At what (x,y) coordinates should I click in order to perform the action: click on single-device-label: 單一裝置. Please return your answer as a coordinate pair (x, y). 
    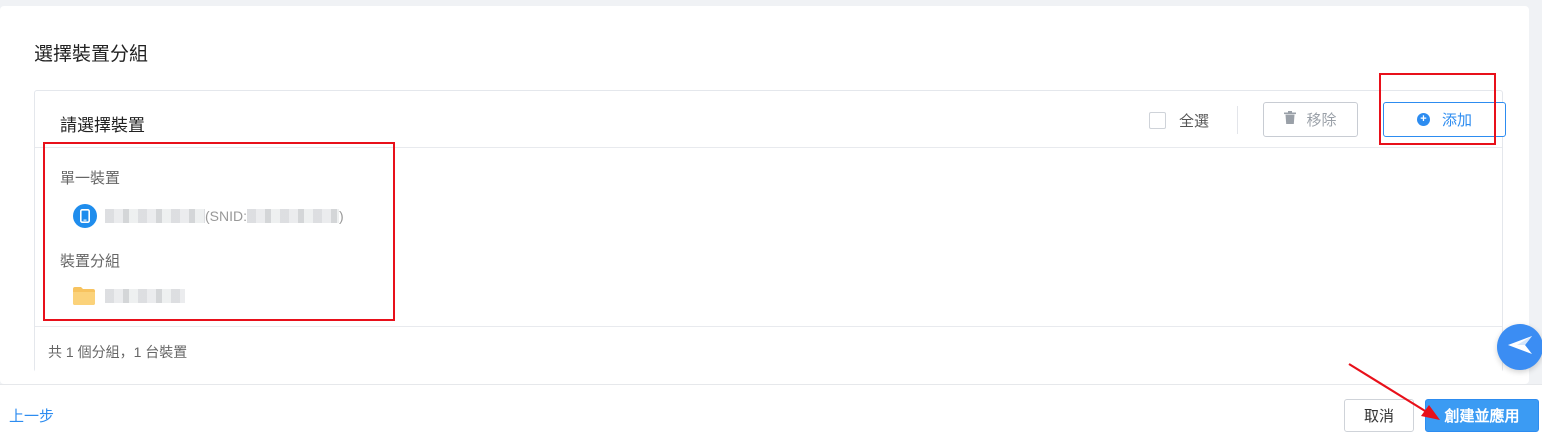
    Looking at the image, I should click on (90, 178).